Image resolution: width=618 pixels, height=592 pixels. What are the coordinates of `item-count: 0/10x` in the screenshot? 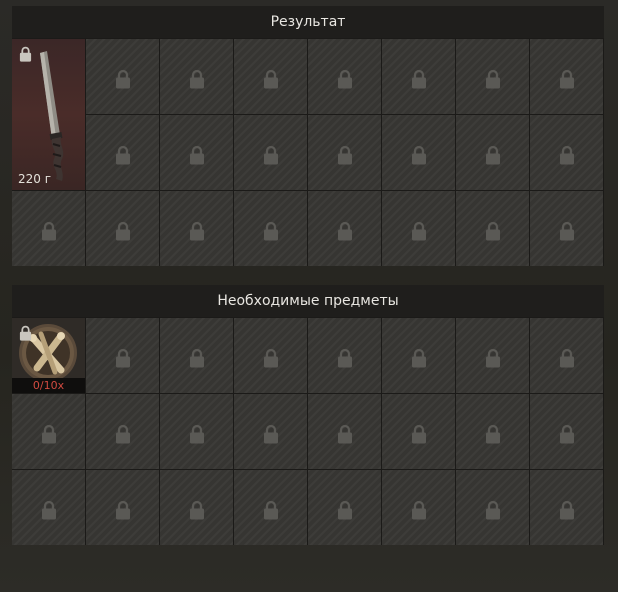 It's located at (48, 385).